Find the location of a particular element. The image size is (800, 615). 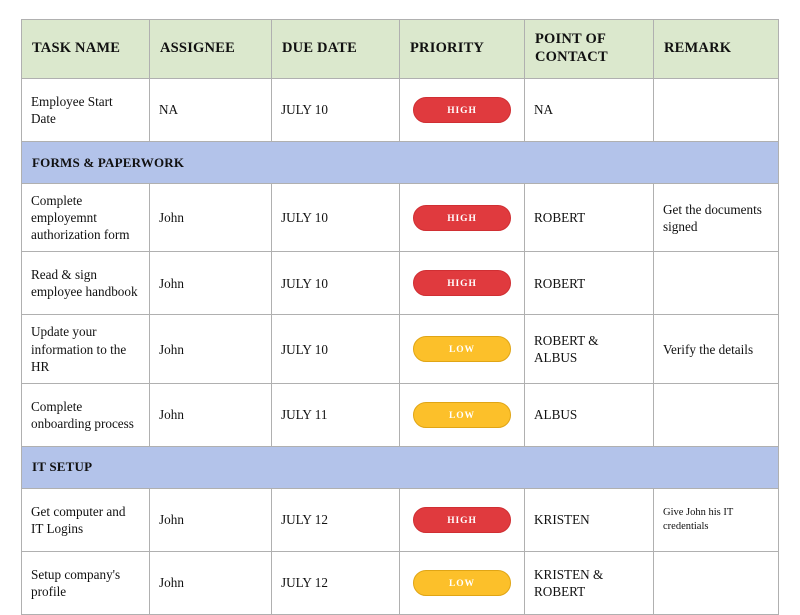

section-title: FORMS & PAPERWORK is located at coordinates (400, 162).